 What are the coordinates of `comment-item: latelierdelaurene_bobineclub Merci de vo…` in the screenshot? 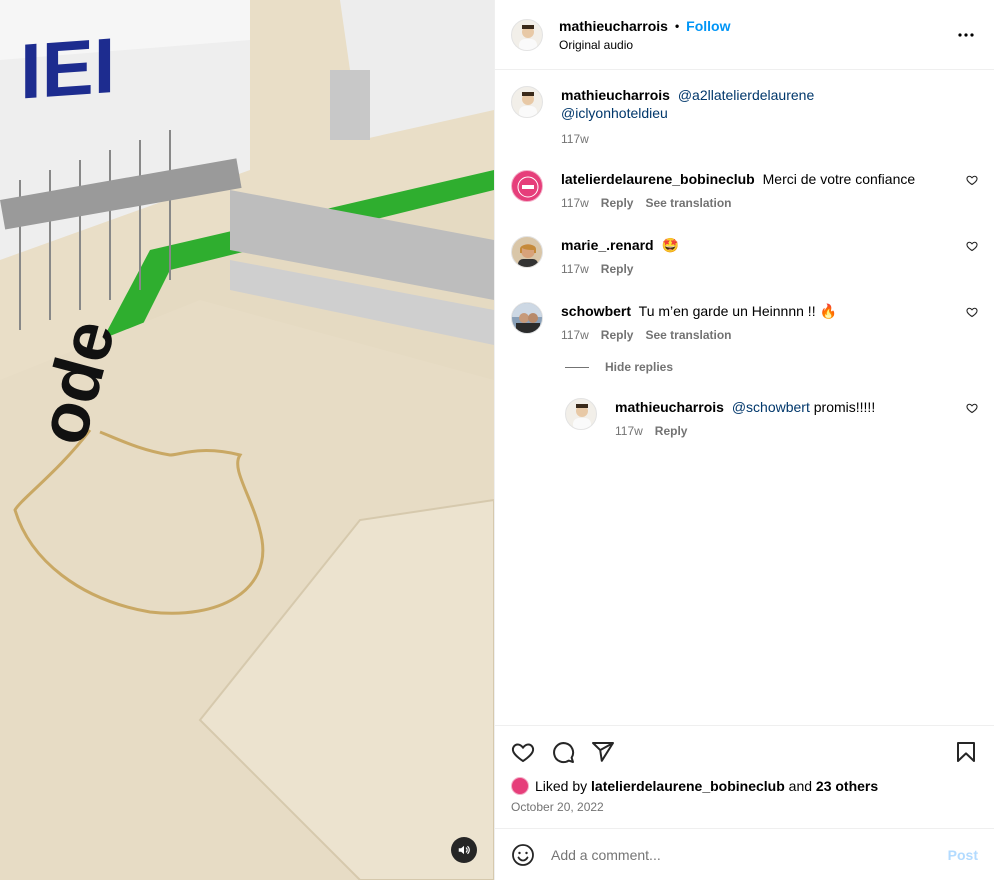 It's located at (744, 190).